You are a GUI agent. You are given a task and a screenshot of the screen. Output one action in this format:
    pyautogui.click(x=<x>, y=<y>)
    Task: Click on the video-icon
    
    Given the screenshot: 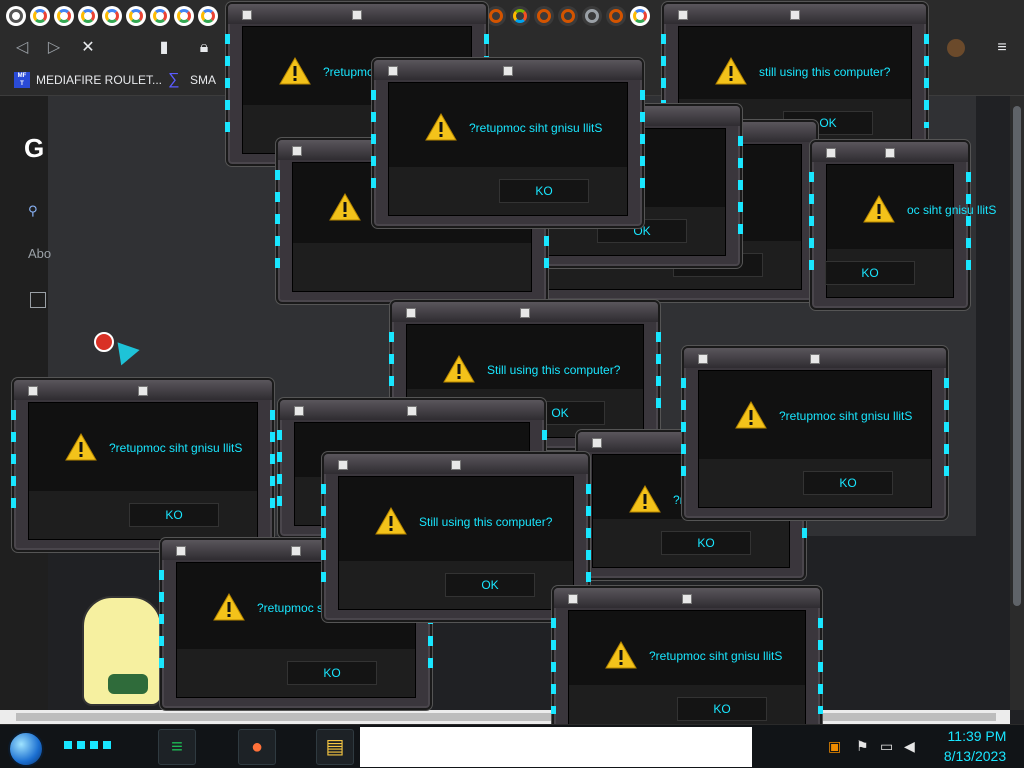 What is the action you would take?
    pyautogui.click(x=38, y=300)
    